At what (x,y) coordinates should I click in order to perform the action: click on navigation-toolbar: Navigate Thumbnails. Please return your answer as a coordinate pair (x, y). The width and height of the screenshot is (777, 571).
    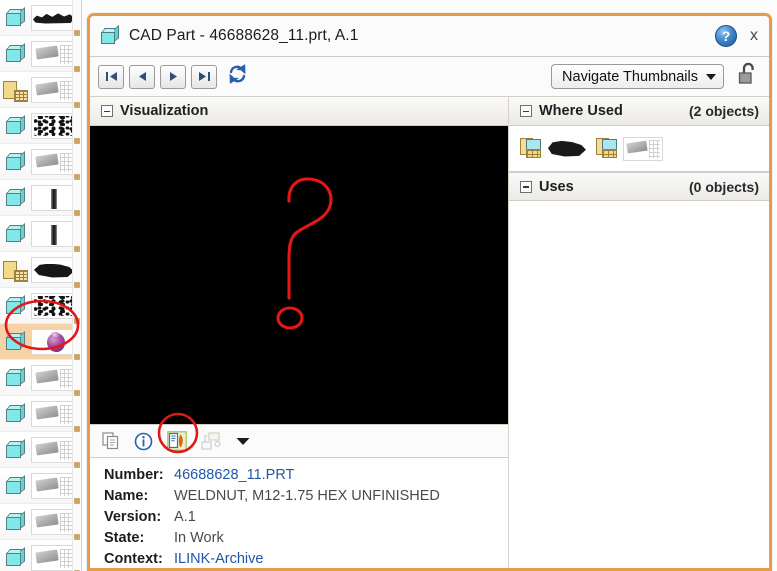
    Looking at the image, I should click on (429, 77).